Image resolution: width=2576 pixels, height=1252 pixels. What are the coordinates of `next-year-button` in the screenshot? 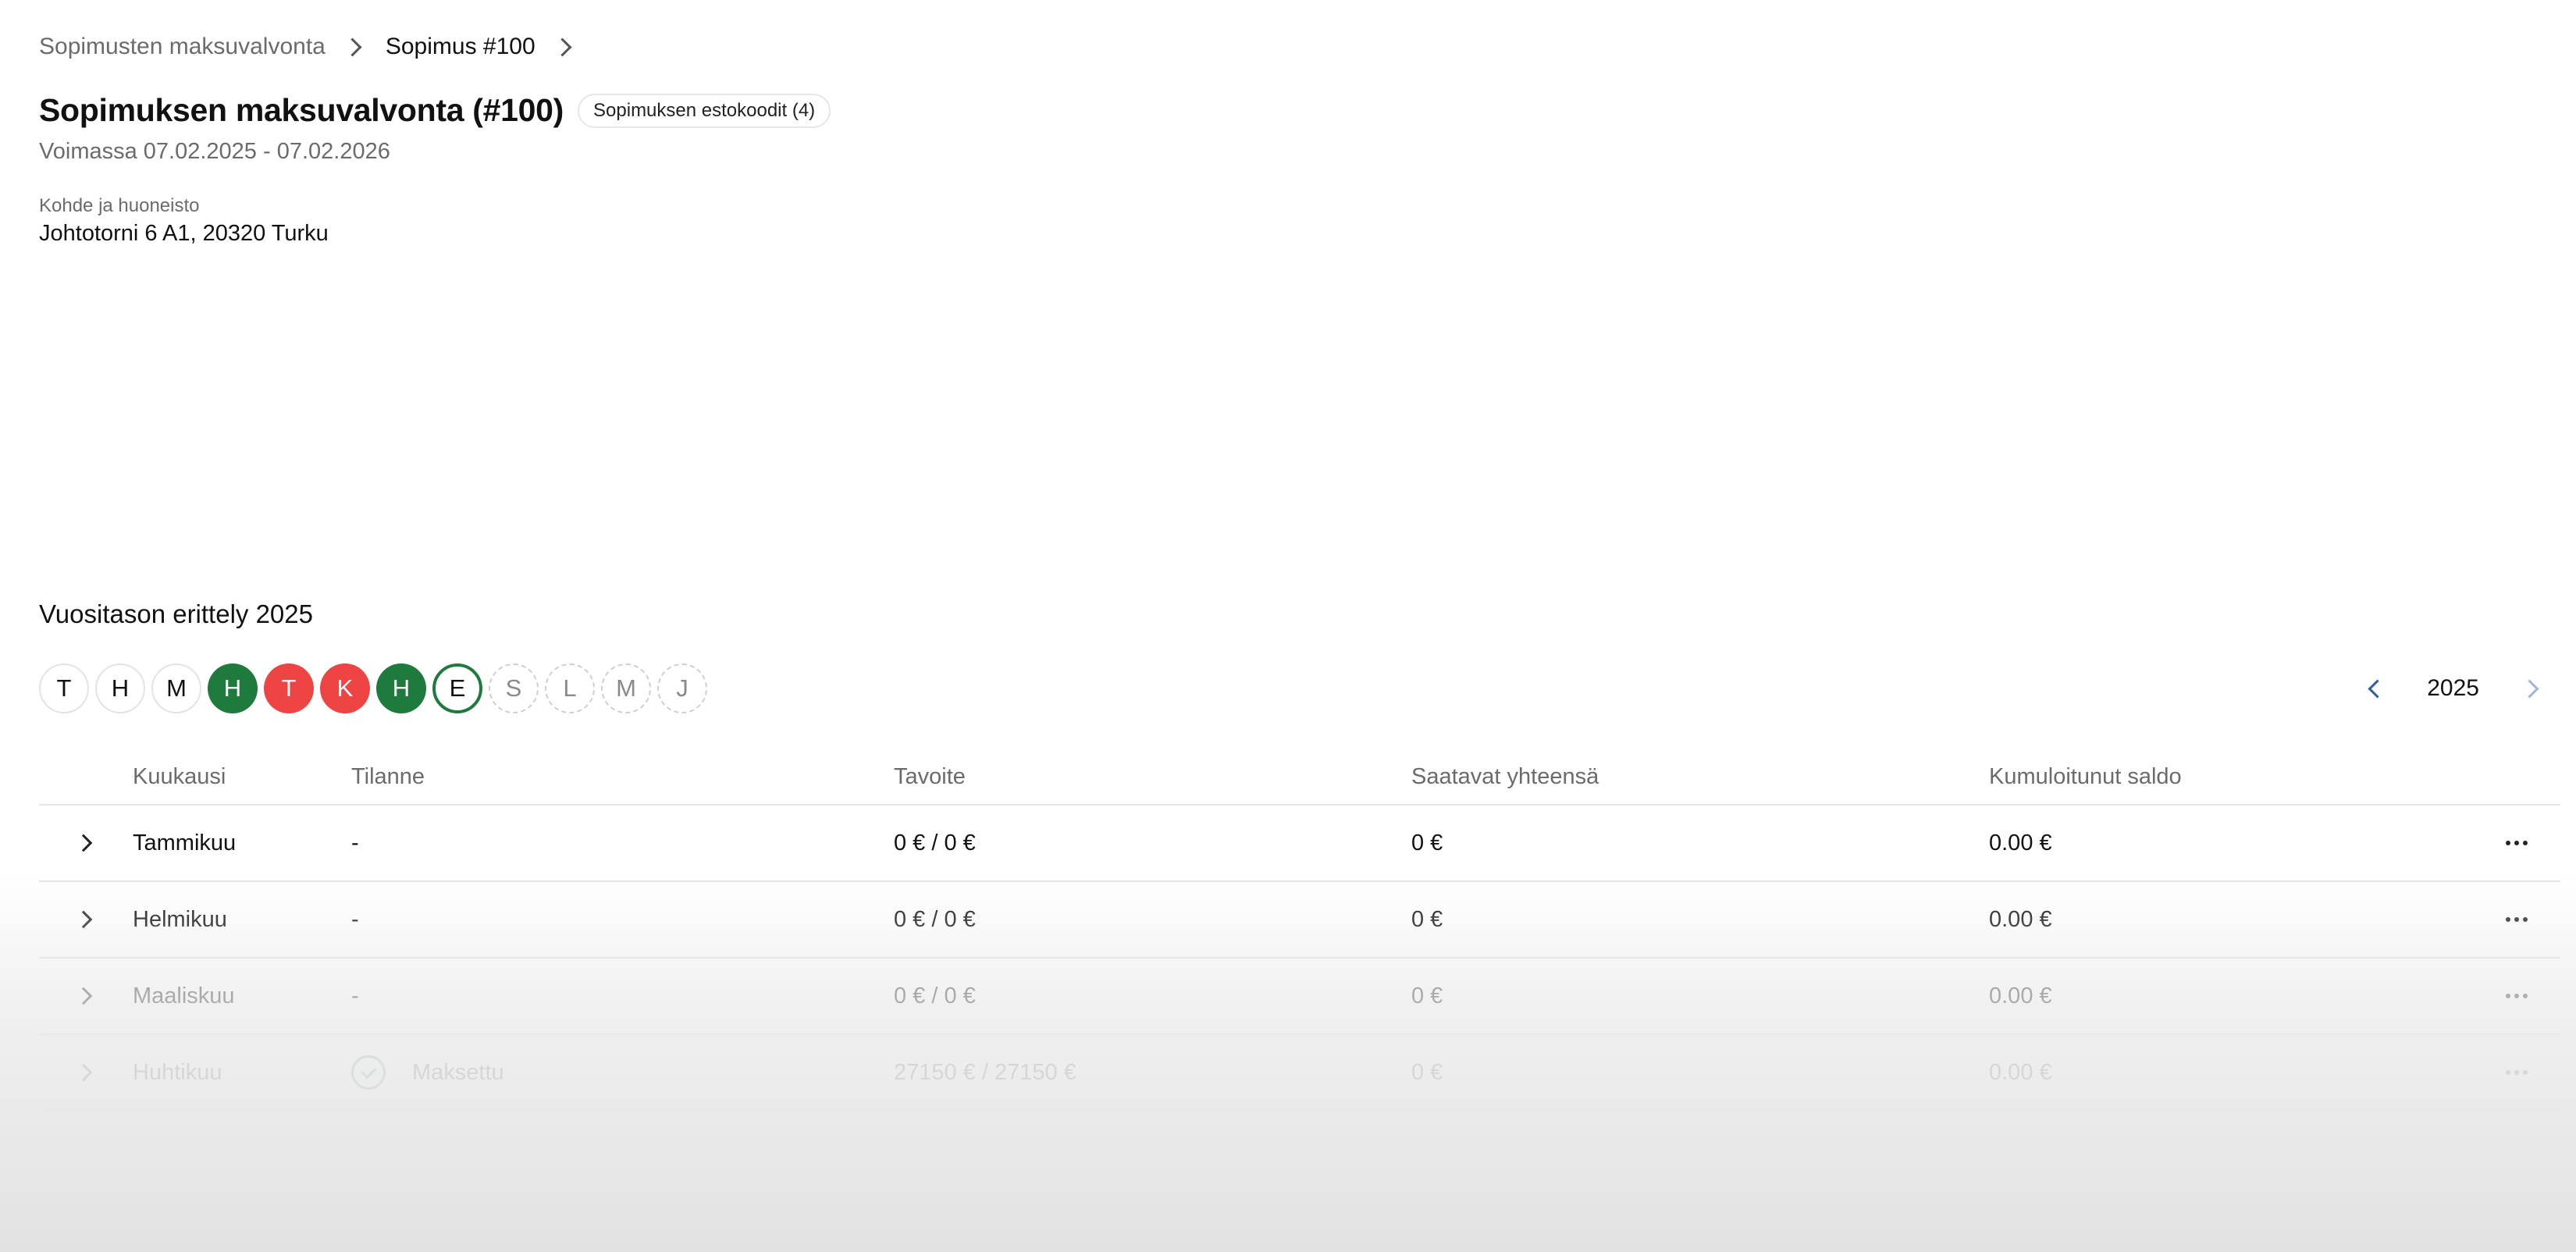 It's located at (2529, 688).